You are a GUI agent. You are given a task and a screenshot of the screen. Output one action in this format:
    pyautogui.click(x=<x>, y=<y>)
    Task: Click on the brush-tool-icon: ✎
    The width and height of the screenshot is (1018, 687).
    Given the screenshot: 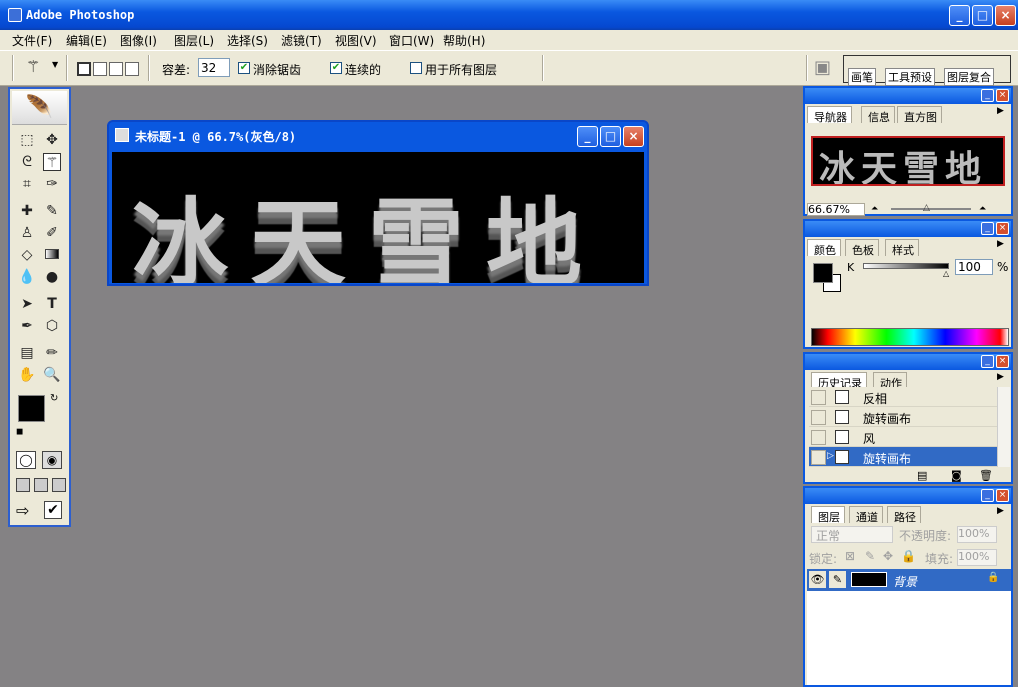 What is the action you would take?
    pyautogui.click(x=52, y=211)
    